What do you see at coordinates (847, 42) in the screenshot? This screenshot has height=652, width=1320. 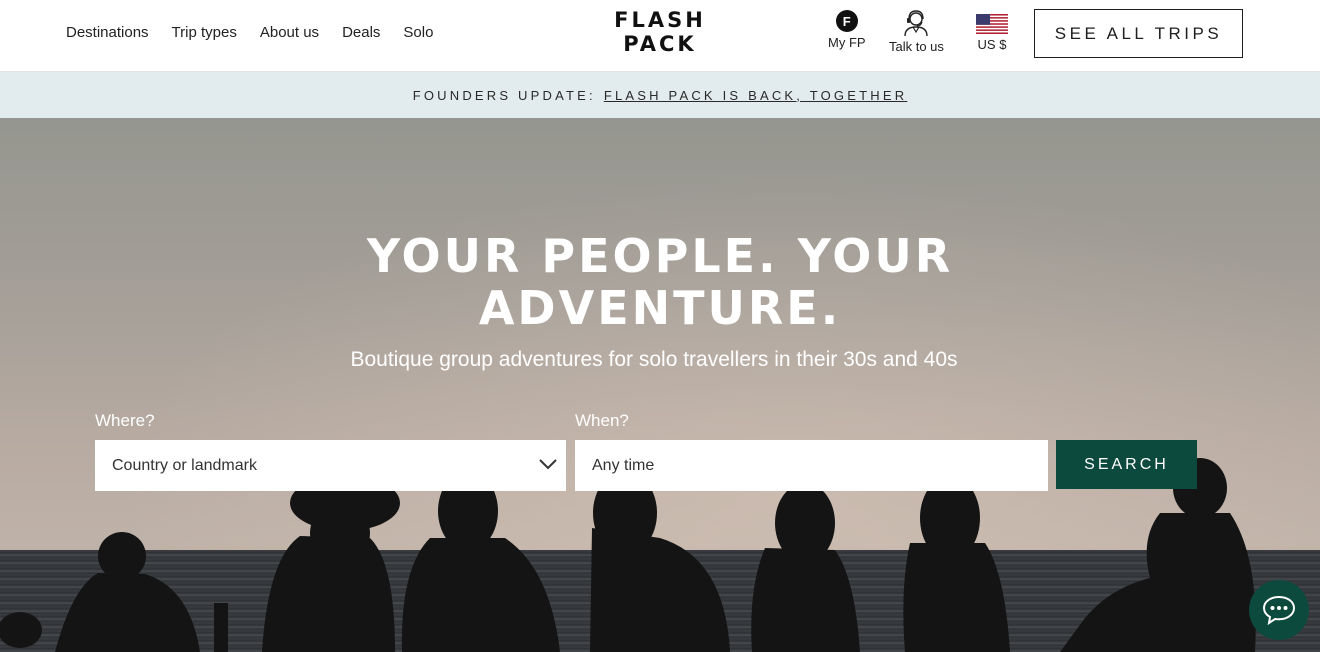 I see `my-fp-label: My FP` at bounding box center [847, 42].